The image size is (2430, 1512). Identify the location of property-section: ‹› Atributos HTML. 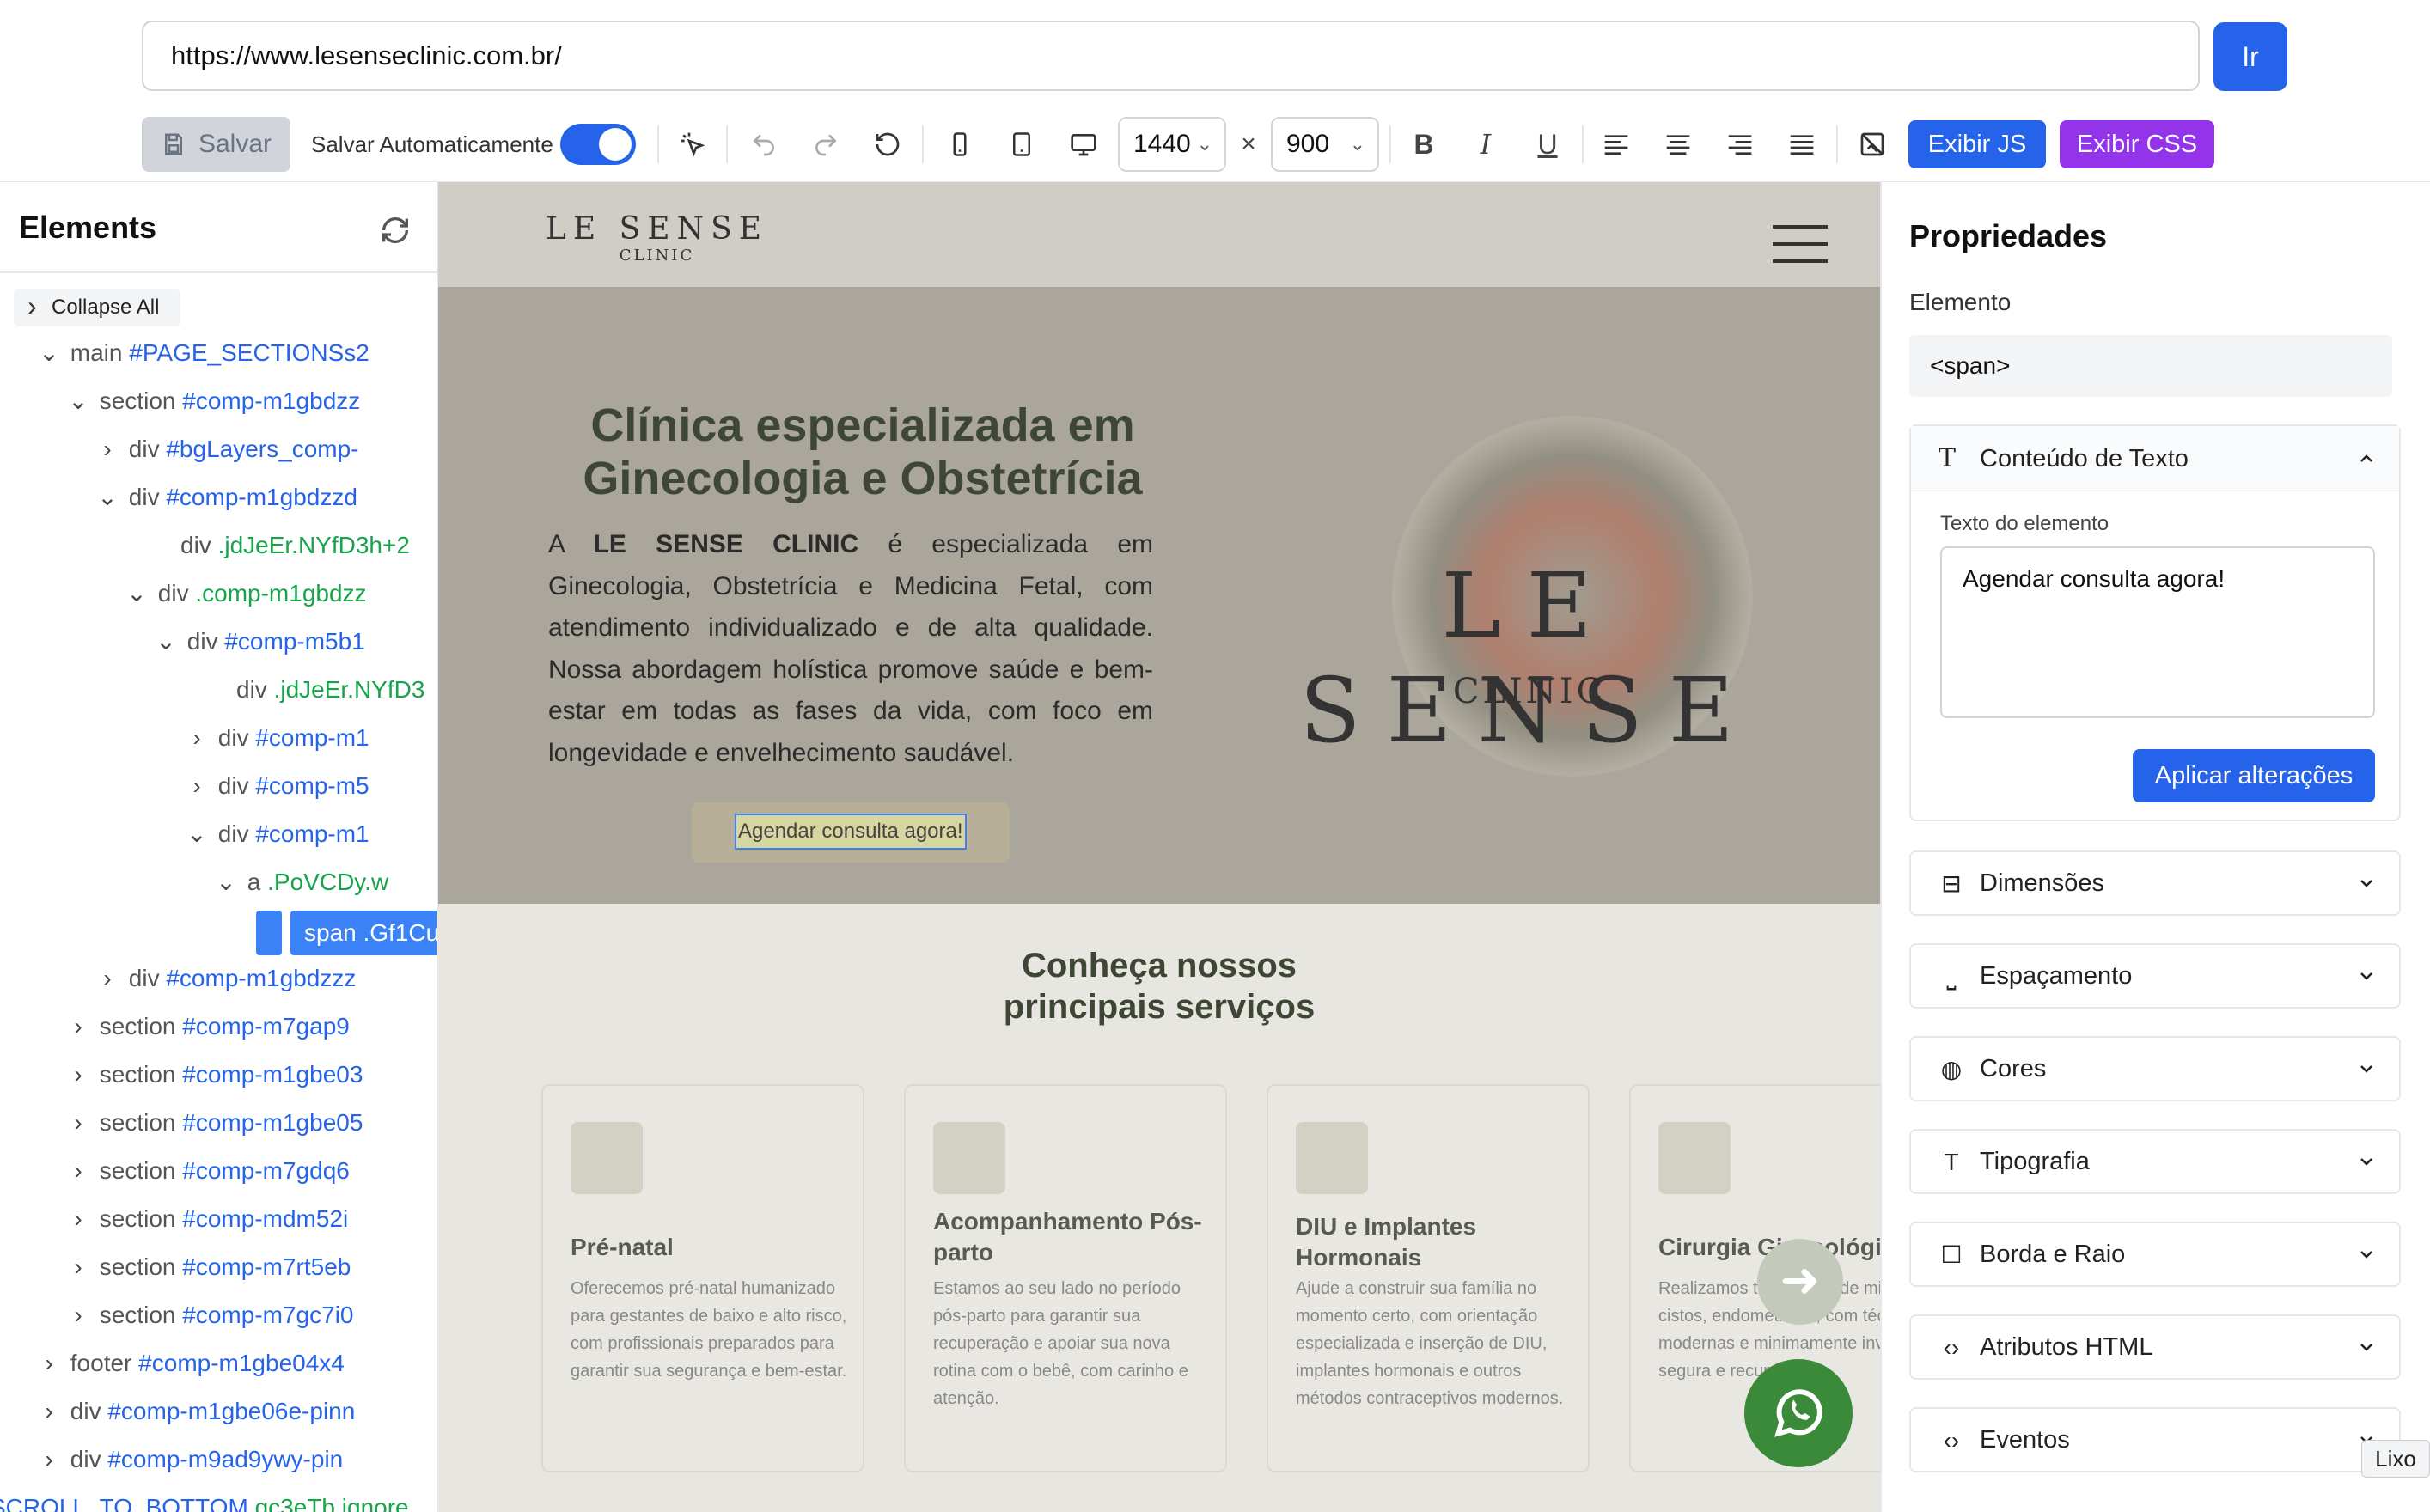
(2155, 1347).